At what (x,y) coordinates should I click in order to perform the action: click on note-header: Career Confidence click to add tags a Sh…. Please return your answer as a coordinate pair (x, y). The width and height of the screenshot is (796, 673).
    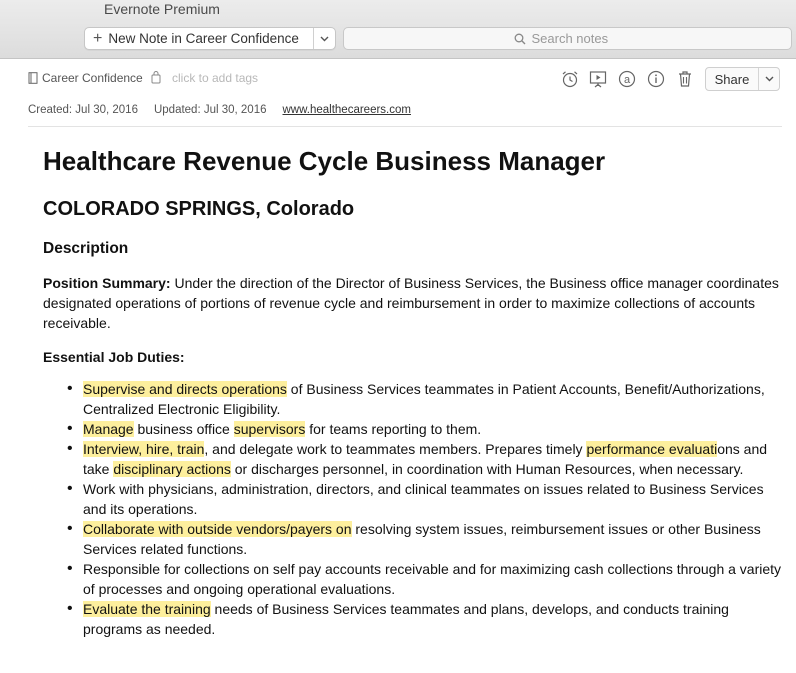
    Looking at the image, I should click on (398, 80).